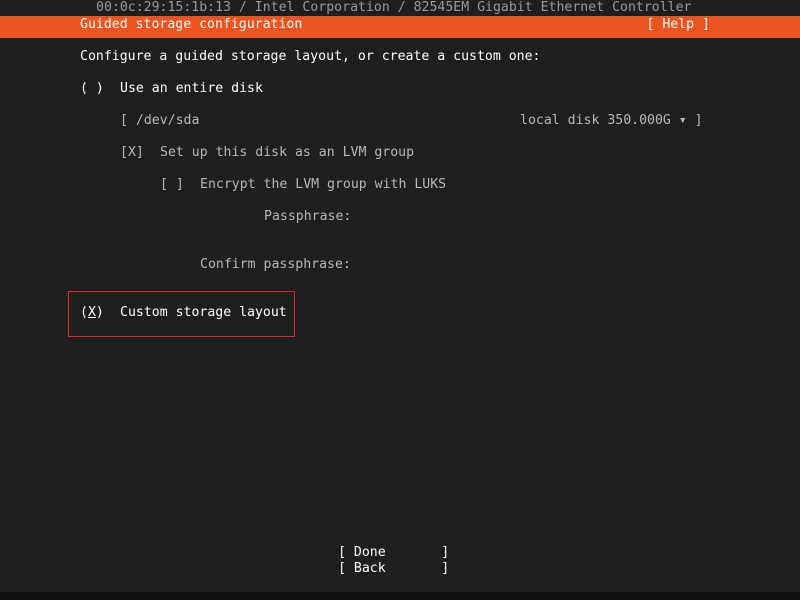 This screenshot has height=600, width=800. What do you see at coordinates (393, 553) in the screenshot?
I see `done-button: [ Done ]` at bounding box center [393, 553].